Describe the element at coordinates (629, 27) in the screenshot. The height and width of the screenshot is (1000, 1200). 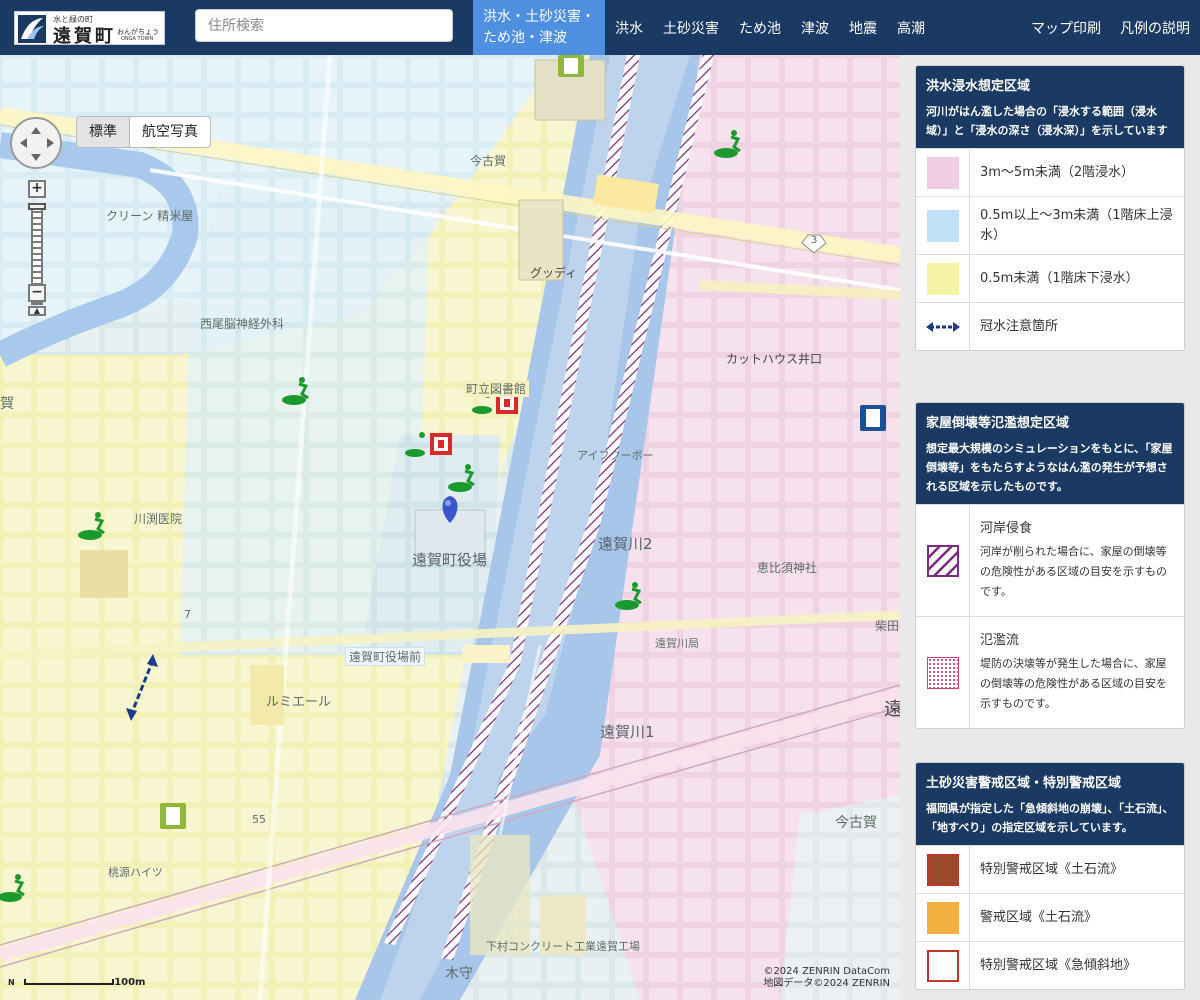
I see `tab-flood: 洪水` at that location.